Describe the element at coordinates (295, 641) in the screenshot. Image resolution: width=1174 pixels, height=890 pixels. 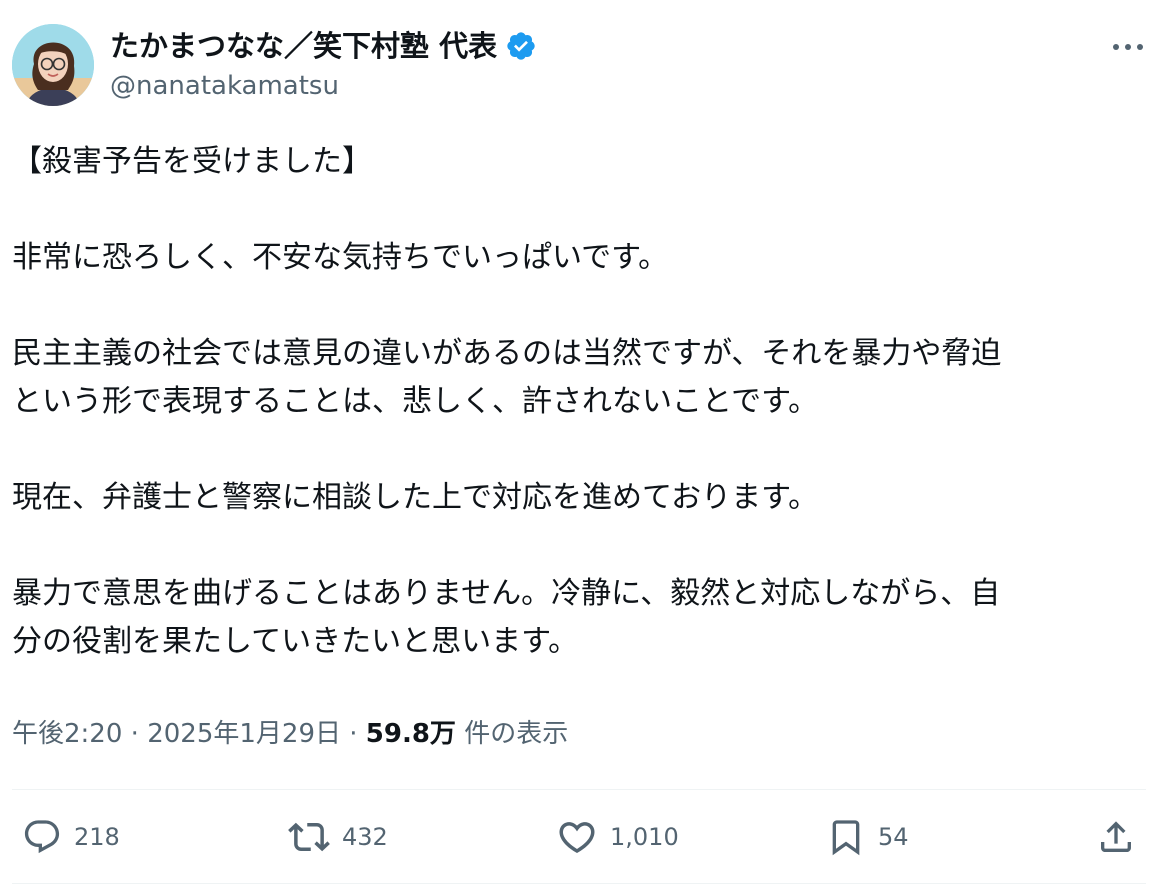
I see `tweet-line: 分の役割を果たしていきたいと思います。` at that location.